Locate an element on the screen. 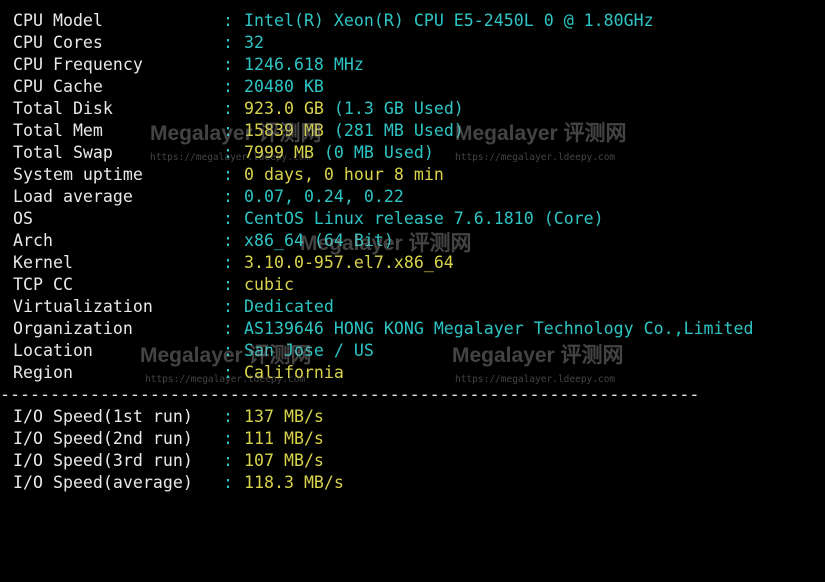 The width and height of the screenshot is (825, 582). info-label: Virtualization is located at coordinates (83, 306).